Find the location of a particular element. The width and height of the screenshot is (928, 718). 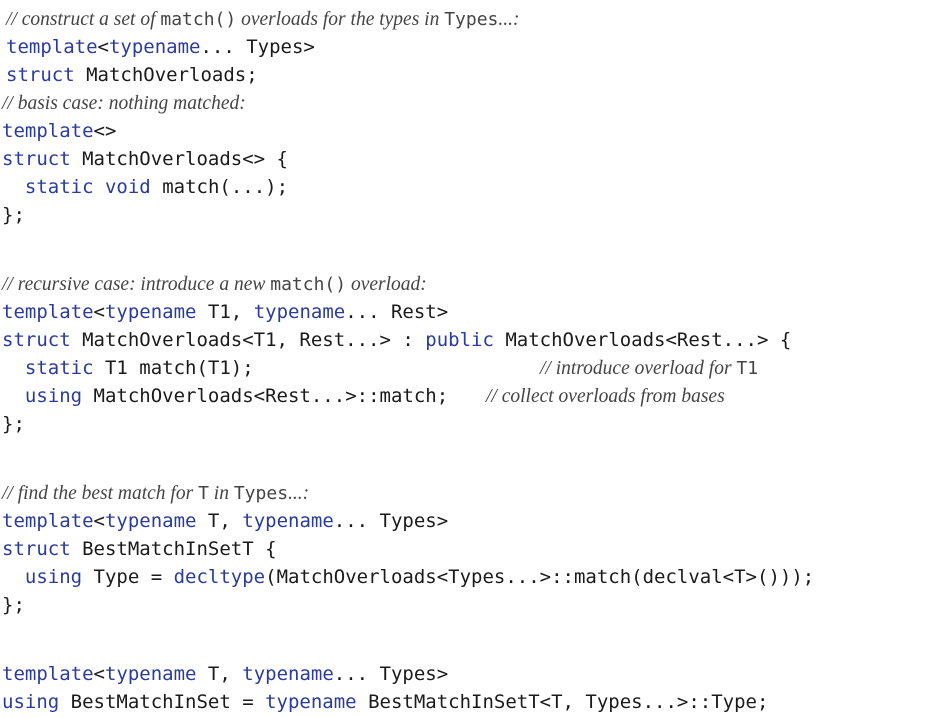

code-text: MatchOverloads<Rest...> { is located at coordinates (642, 340).